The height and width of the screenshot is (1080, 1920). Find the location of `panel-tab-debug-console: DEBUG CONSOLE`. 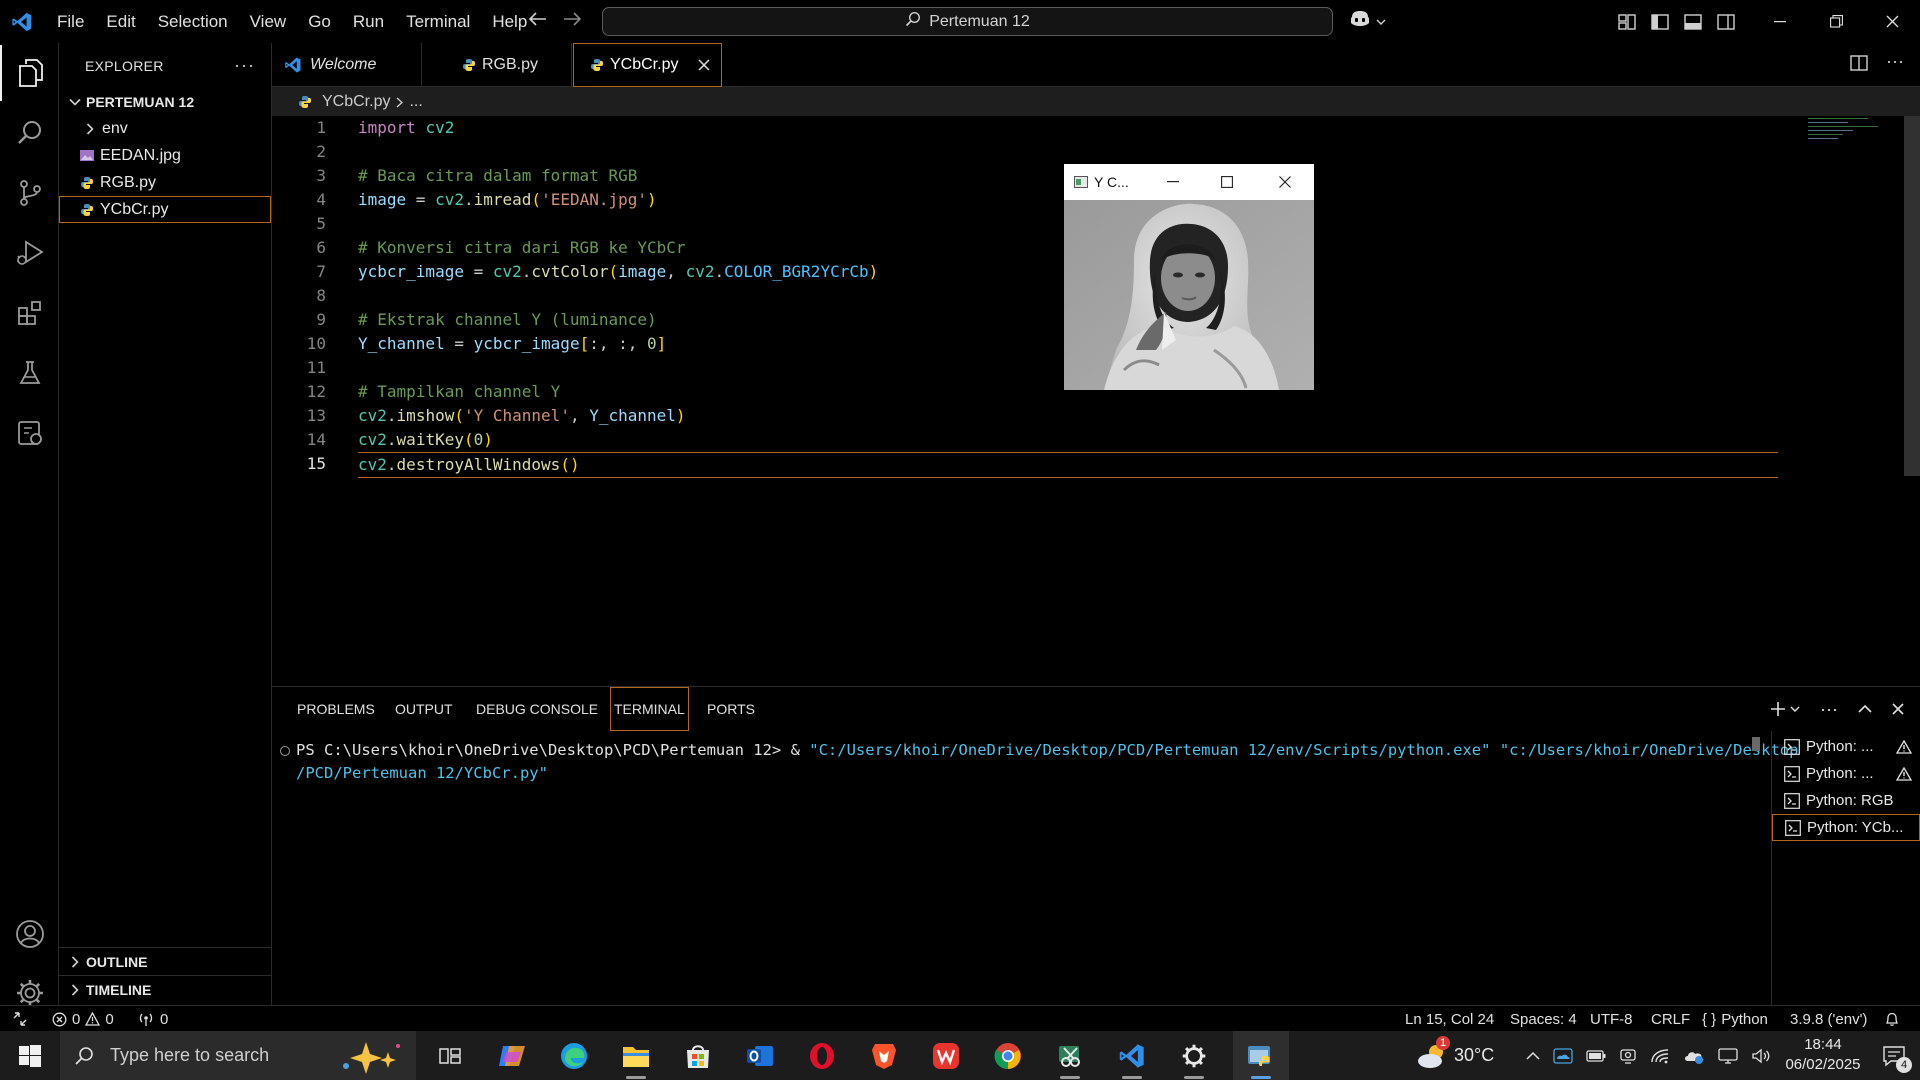

panel-tab-debug-console: DEBUG CONSOLE is located at coordinates (537, 709).